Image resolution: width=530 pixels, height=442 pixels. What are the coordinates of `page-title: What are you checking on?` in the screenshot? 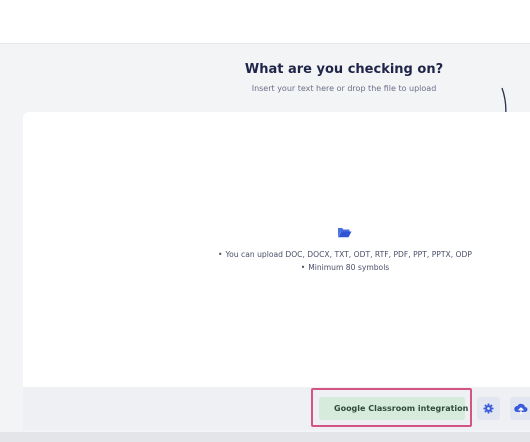 It's located at (344, 69).